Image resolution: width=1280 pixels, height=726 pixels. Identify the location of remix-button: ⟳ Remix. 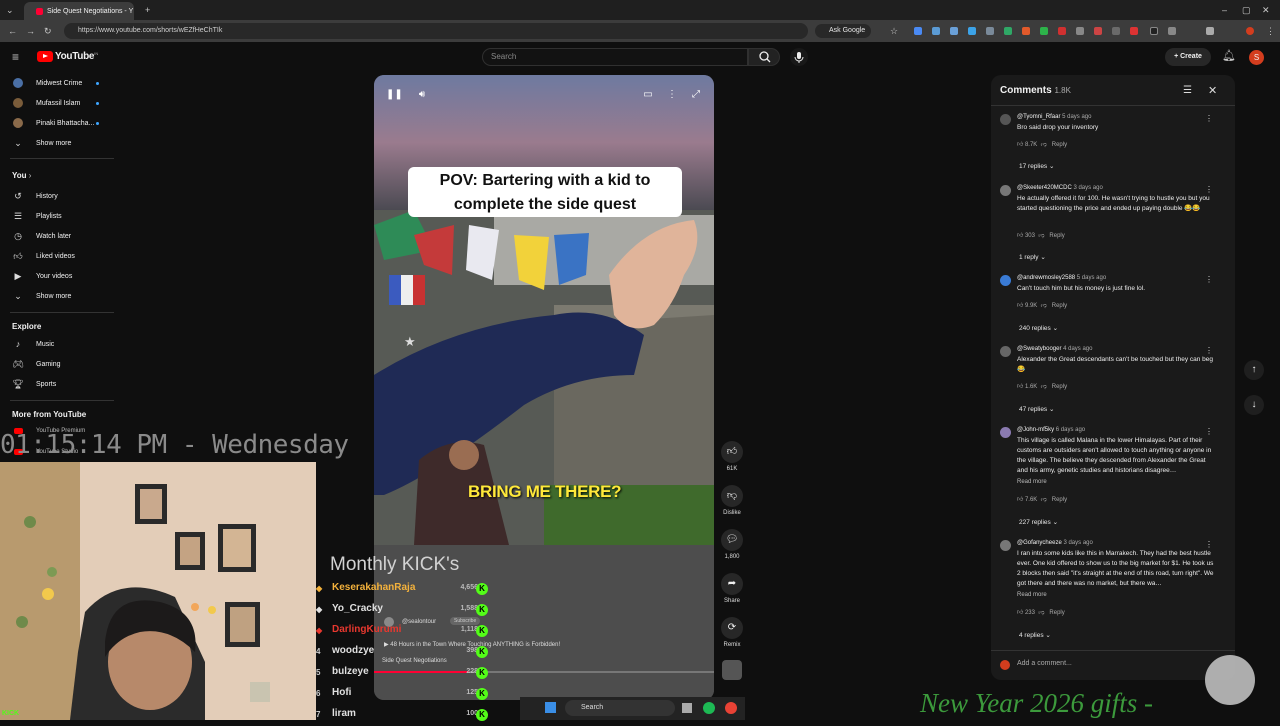
(732, 632).